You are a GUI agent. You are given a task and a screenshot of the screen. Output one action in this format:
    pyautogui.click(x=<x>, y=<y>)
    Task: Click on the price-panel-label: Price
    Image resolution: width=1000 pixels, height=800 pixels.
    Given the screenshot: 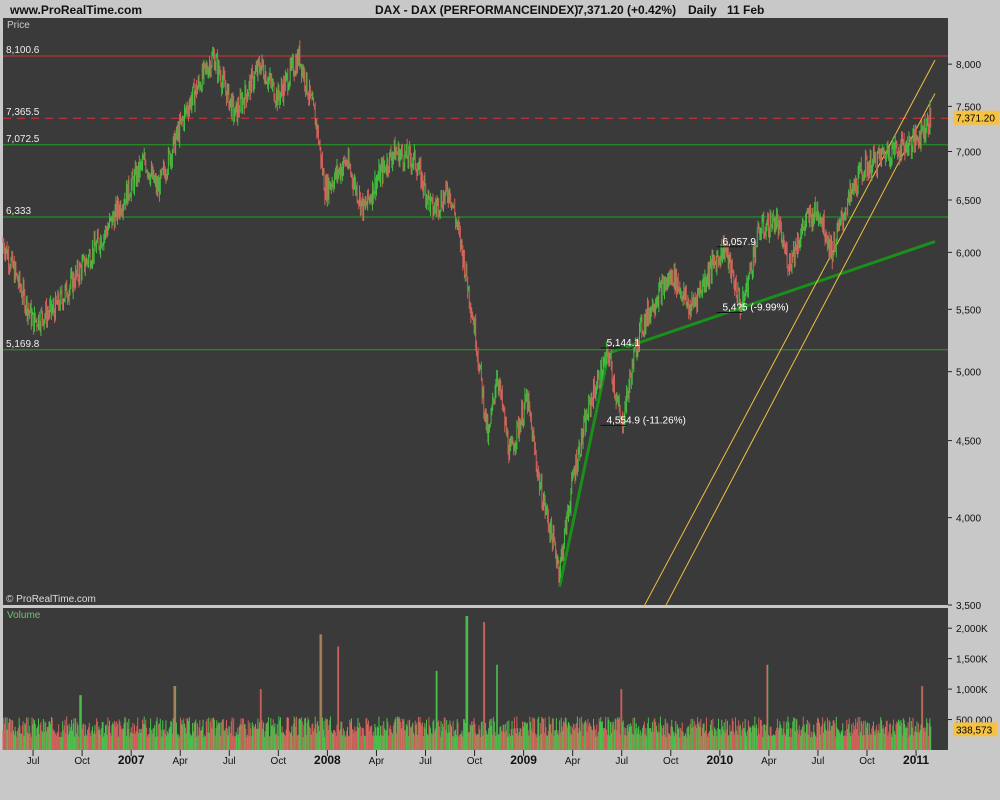 What is the action you would take?
    pyautogui.click(x=18, y=25)
    